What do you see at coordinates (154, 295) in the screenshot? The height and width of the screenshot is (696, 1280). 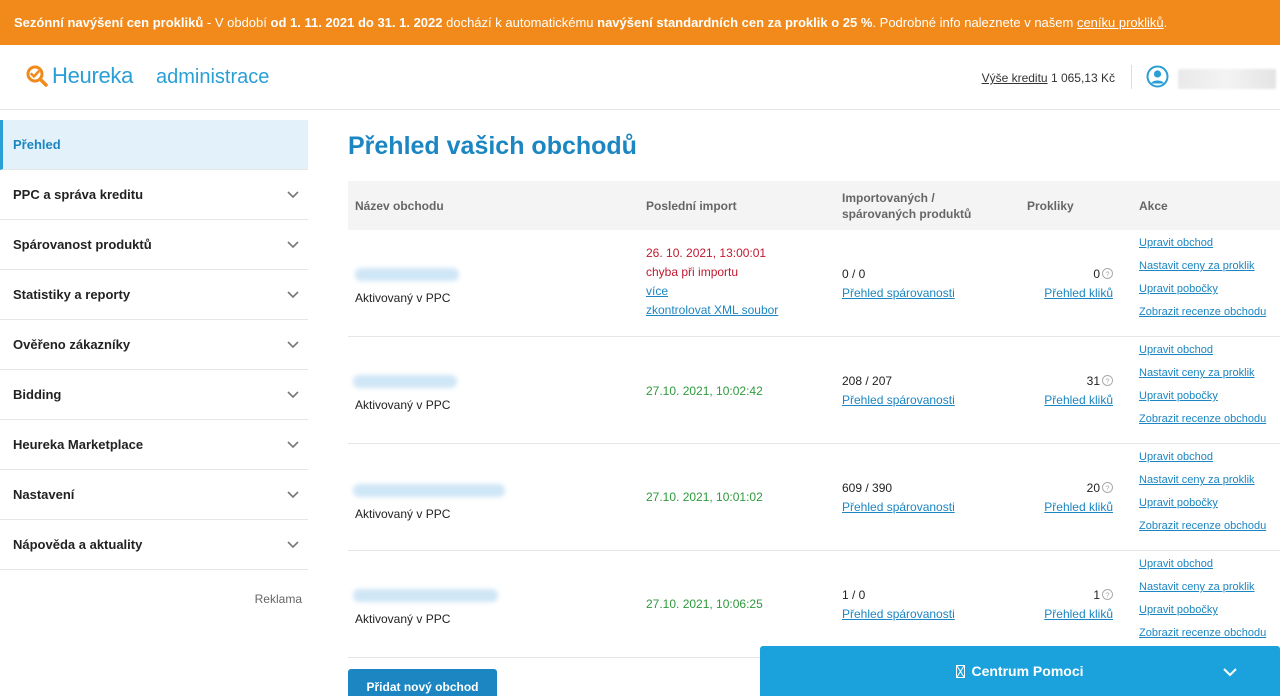 I see `sidebar-item-statistiky: Statistiky a reporty` at bounding box center [154, 295].